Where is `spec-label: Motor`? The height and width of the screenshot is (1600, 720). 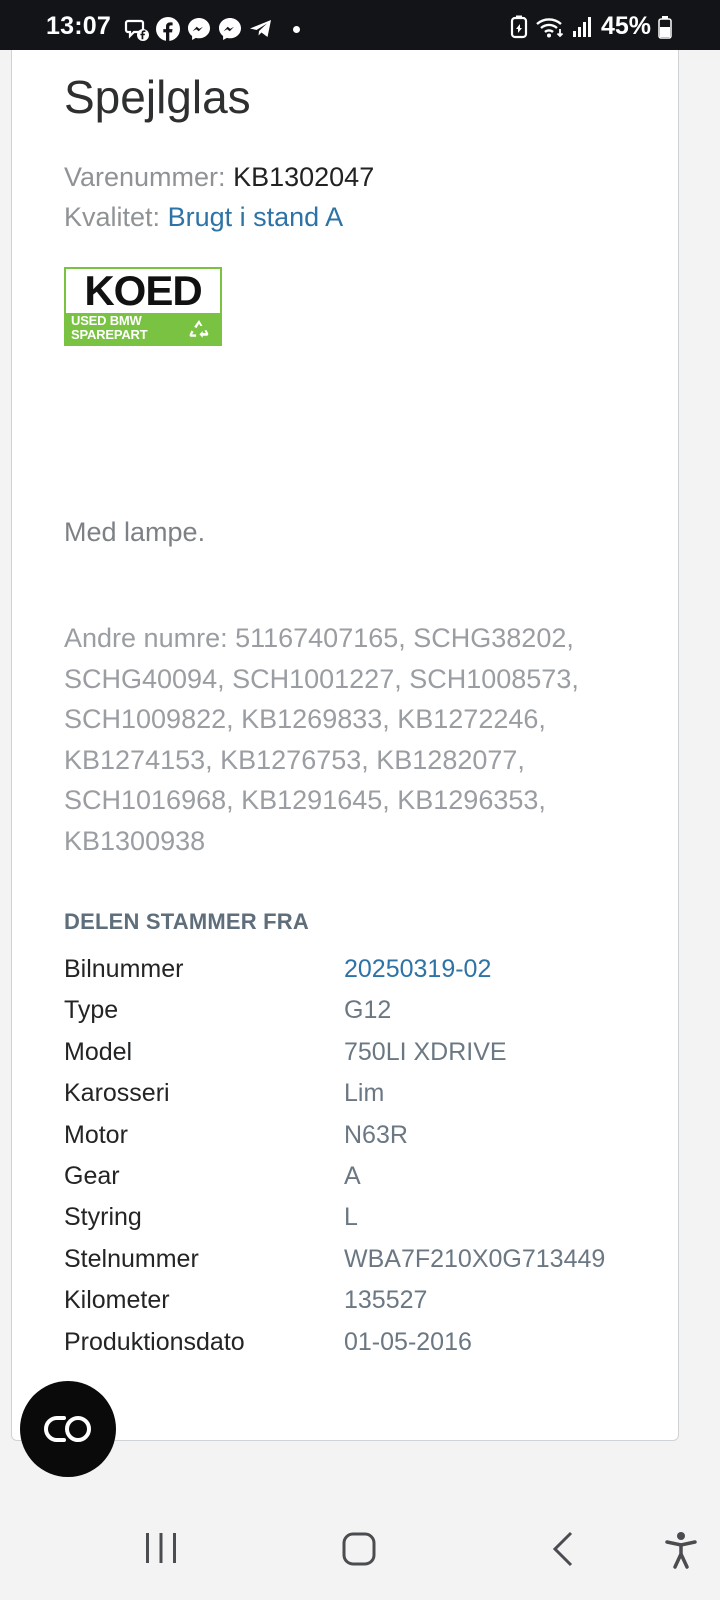 spec-label: Motor is located at coordinates (96, 1134).